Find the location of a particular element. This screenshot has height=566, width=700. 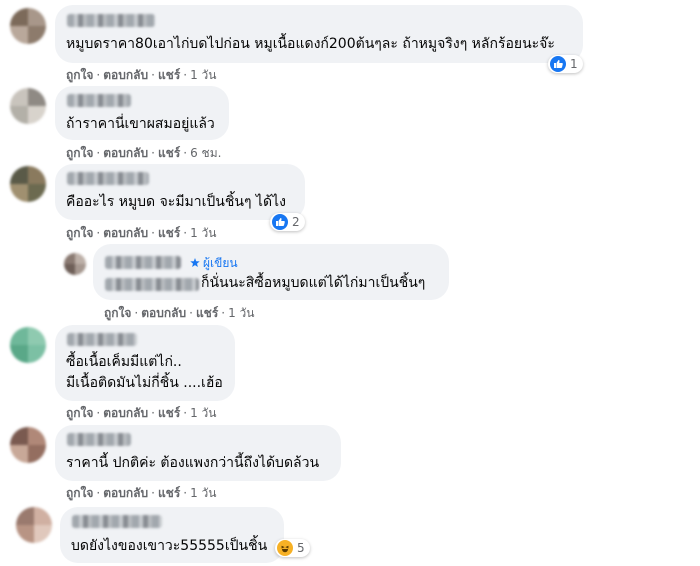

comment-actions: ถูกใจ · ตอบกลับ · แชร์ · 6 ชม. is located at coordinates (144, 153).